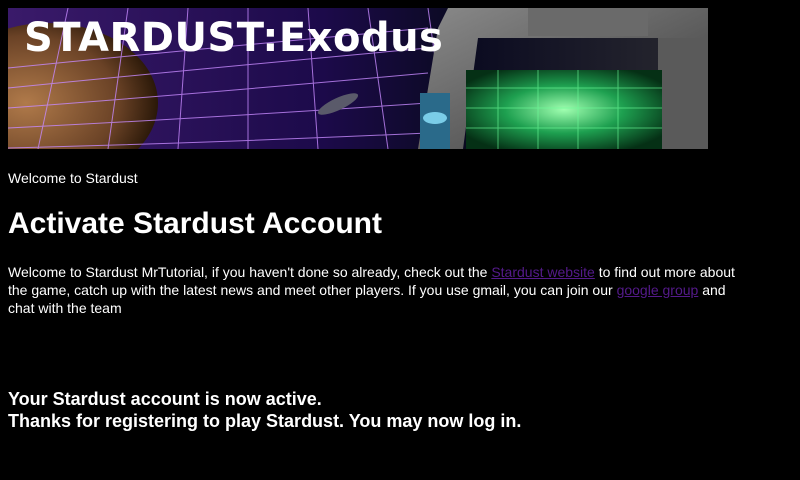 The width and height of the screenshot is (800, 480). Describe the element at coordinates (165, 399) in the screenshot. I see `status-line-active: Your Stardust account is now active.` at that location.